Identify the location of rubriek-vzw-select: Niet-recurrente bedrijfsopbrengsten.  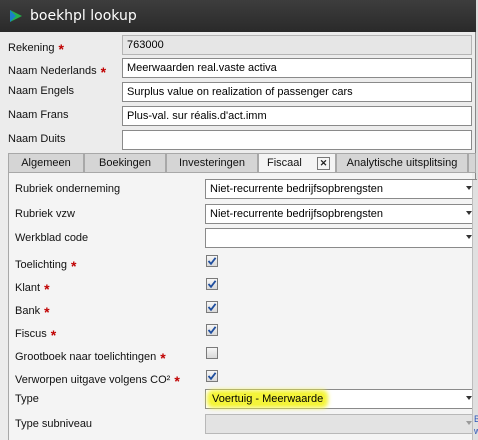
(341, 214).